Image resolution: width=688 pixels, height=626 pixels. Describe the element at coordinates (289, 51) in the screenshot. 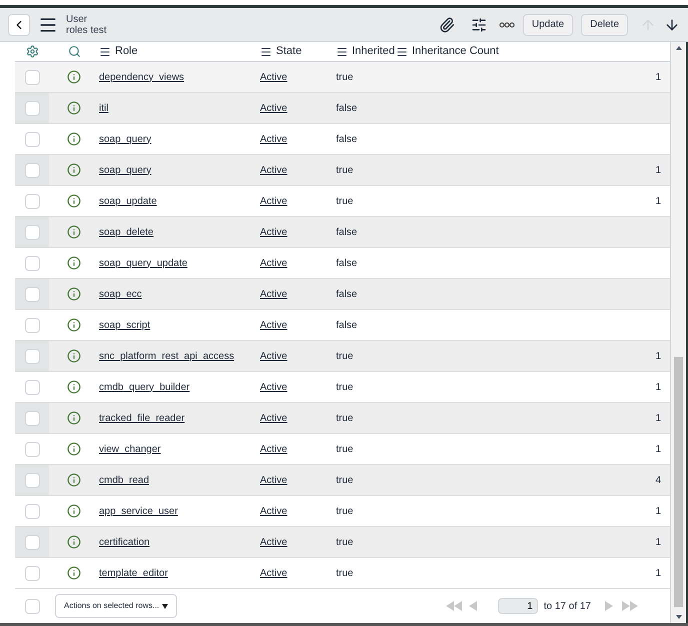

I see `column-header: State` at that location.